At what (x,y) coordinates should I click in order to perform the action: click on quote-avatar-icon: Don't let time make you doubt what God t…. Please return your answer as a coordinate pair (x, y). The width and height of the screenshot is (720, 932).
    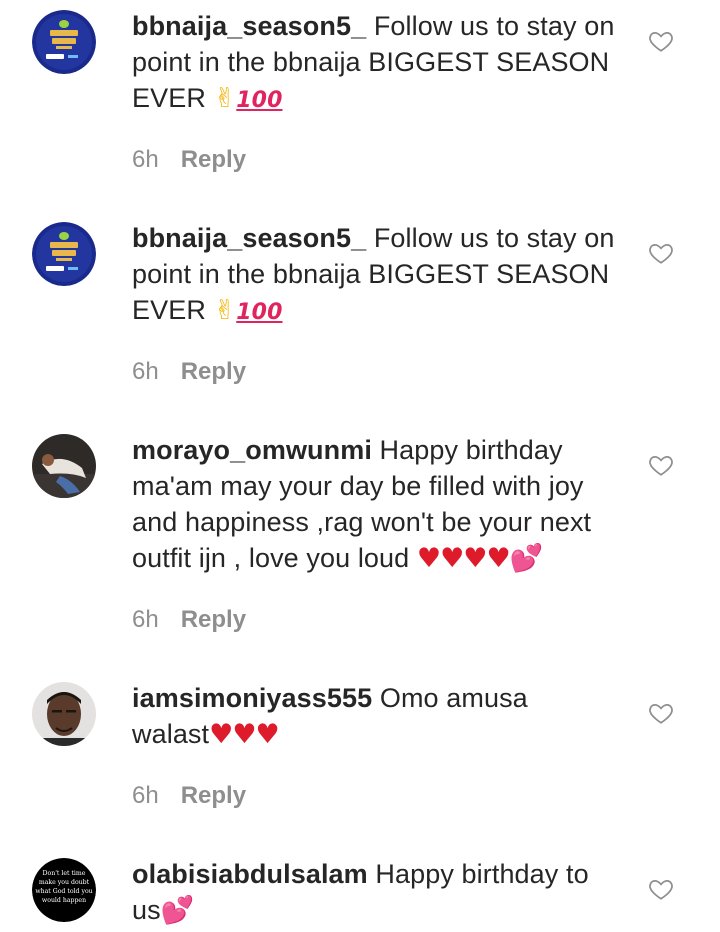
    Looking at the image, I should click on (64, 890).